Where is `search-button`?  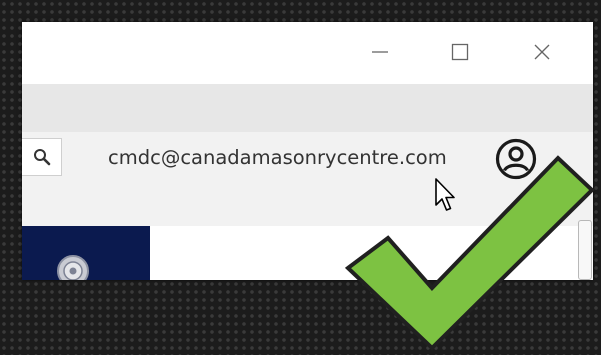 search-button is located at coordinates (42, 157).